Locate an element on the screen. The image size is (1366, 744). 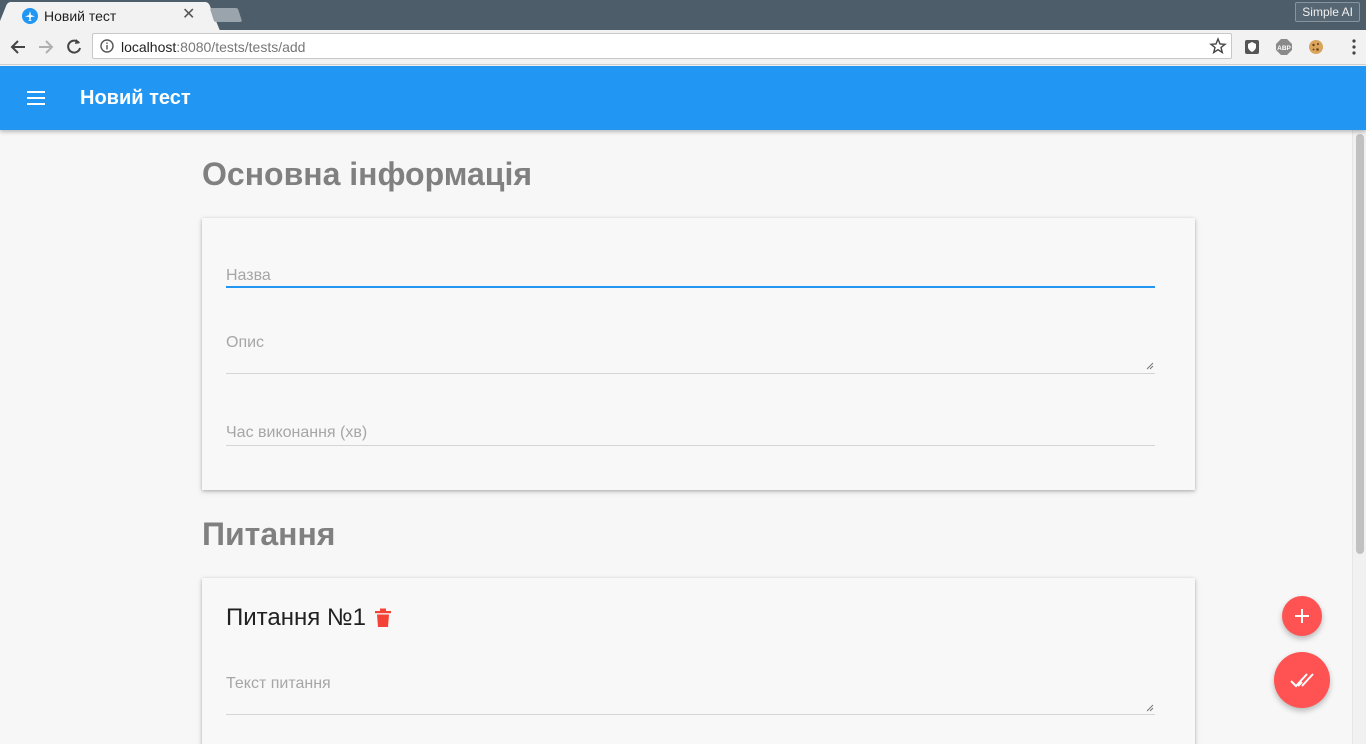
back-arrow-icon is located at coordinates (18, 47).